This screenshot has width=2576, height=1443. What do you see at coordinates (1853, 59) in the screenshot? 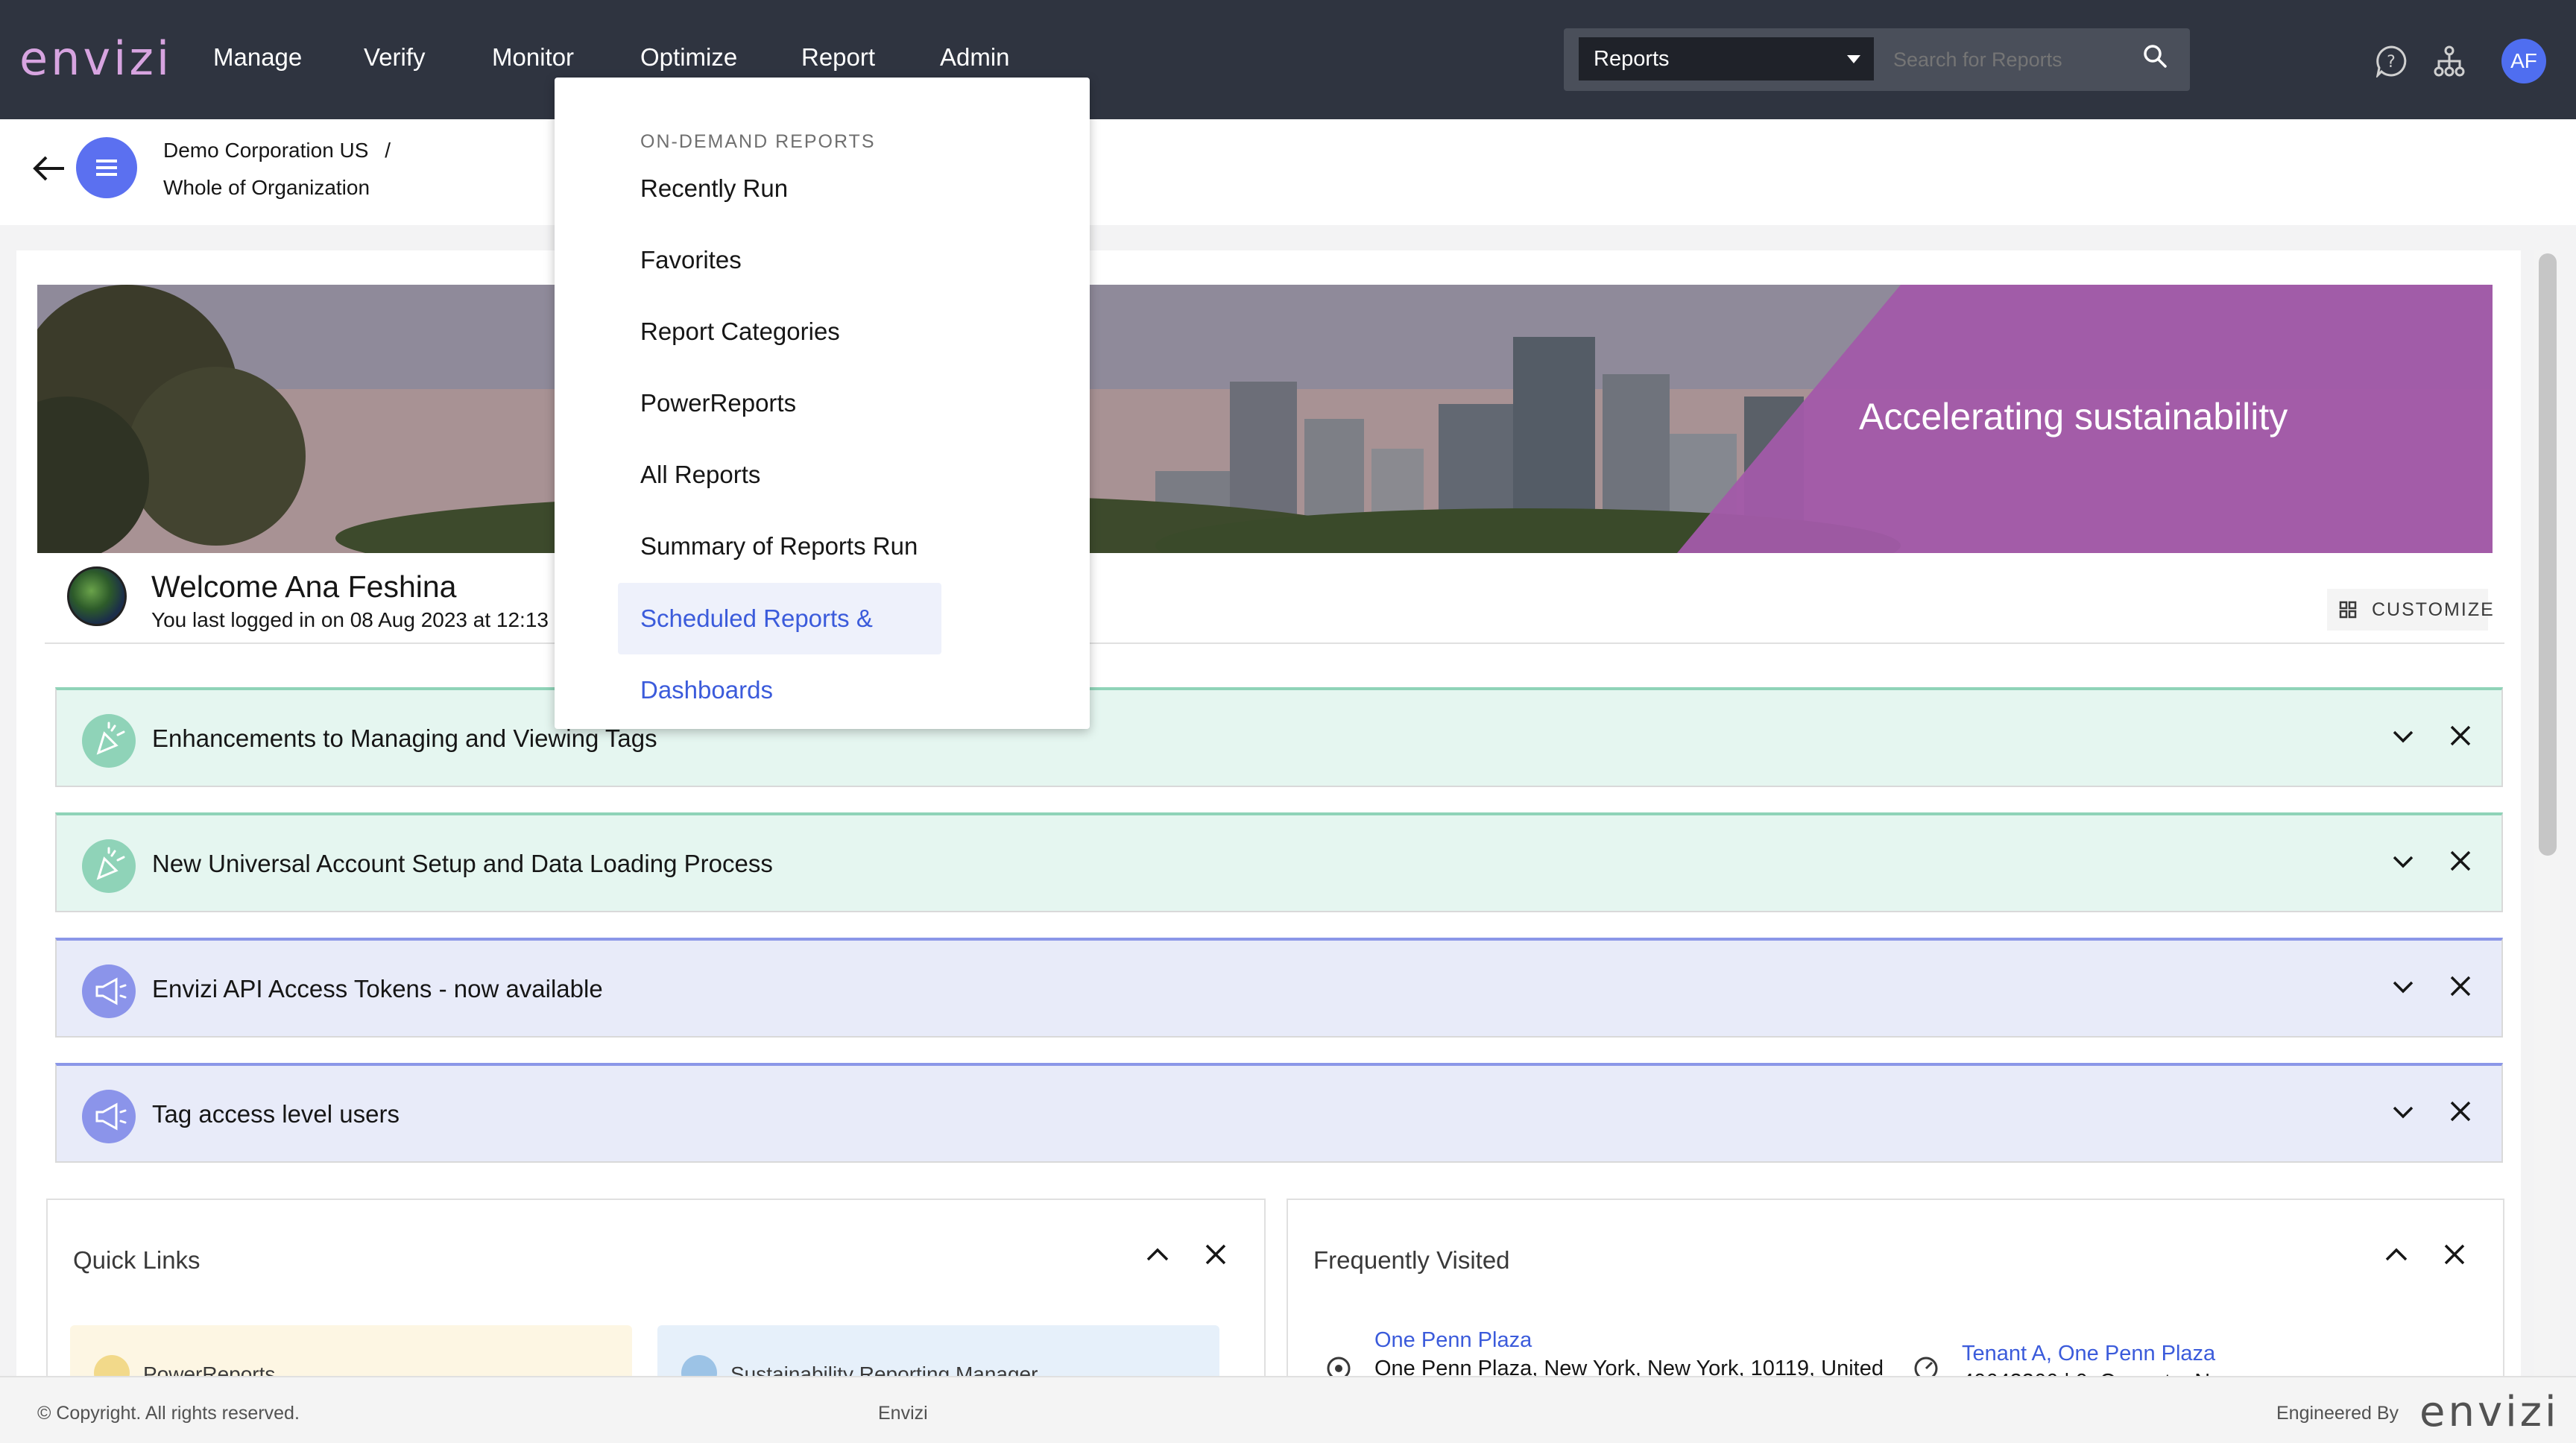
I see `caret-down-icon` at bounding box center [1853, 59].